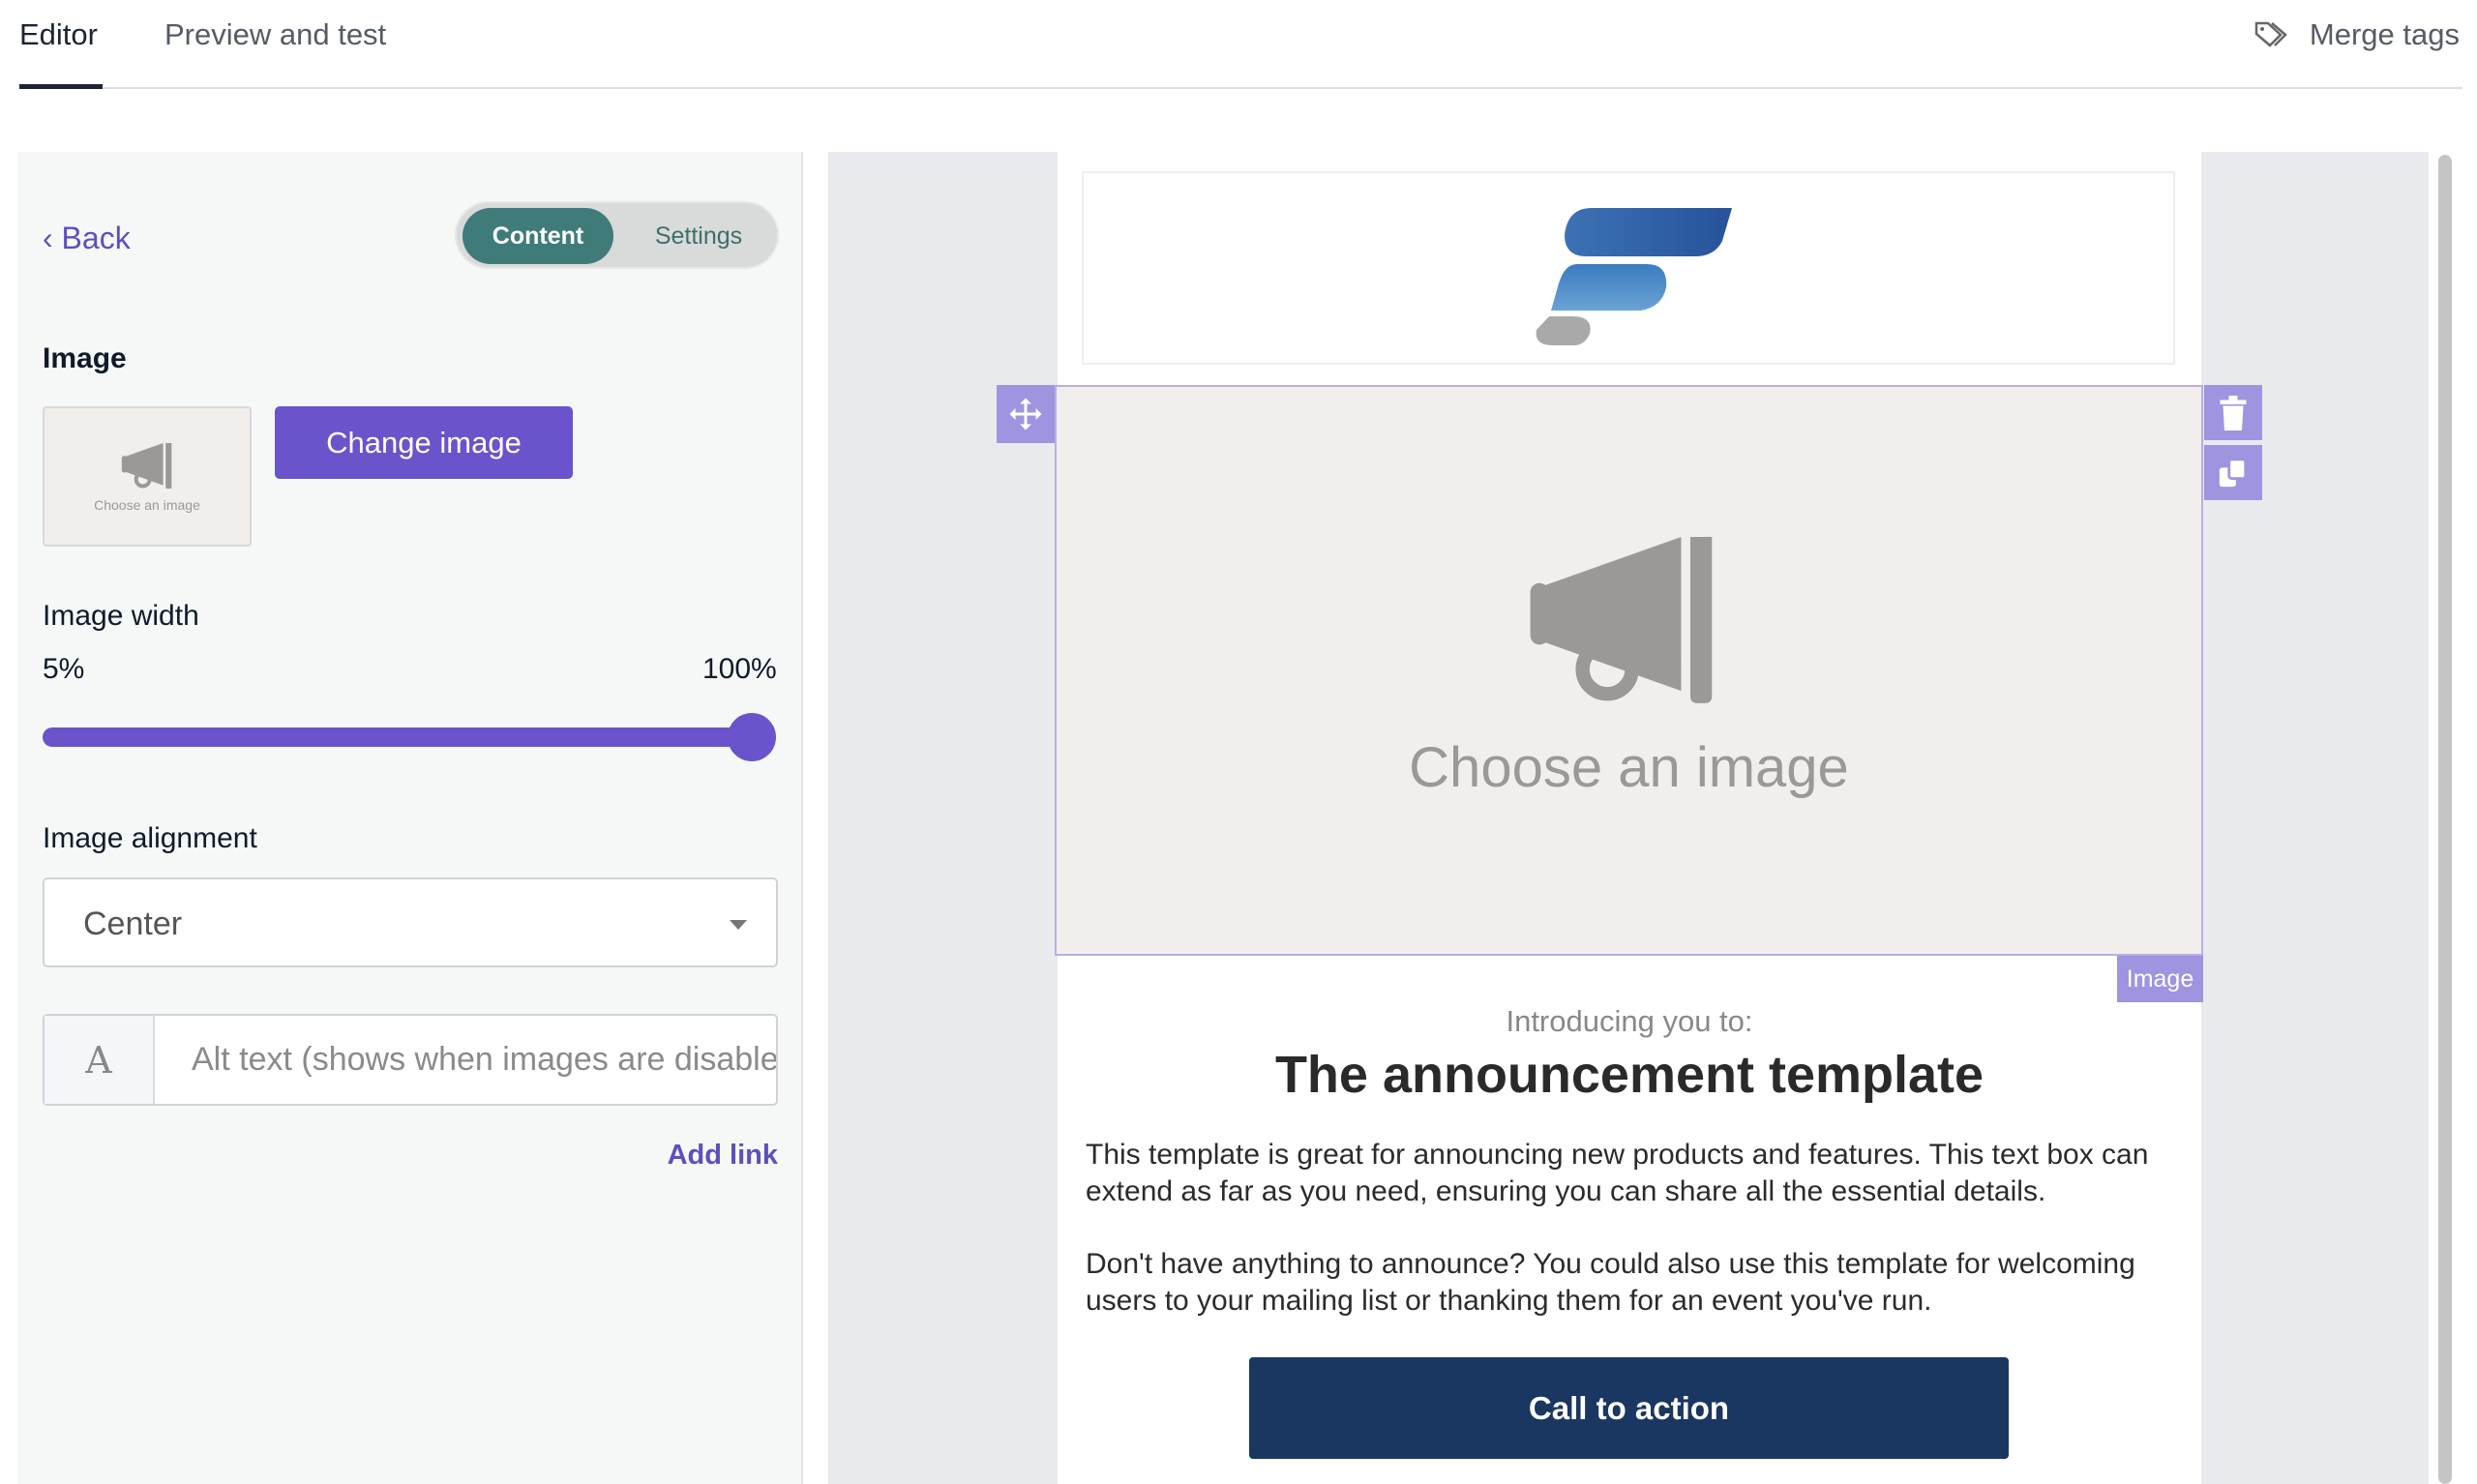  Describe the element at coordinates (1240, 88) in the screenshot. I see `tab-divider` at that location.